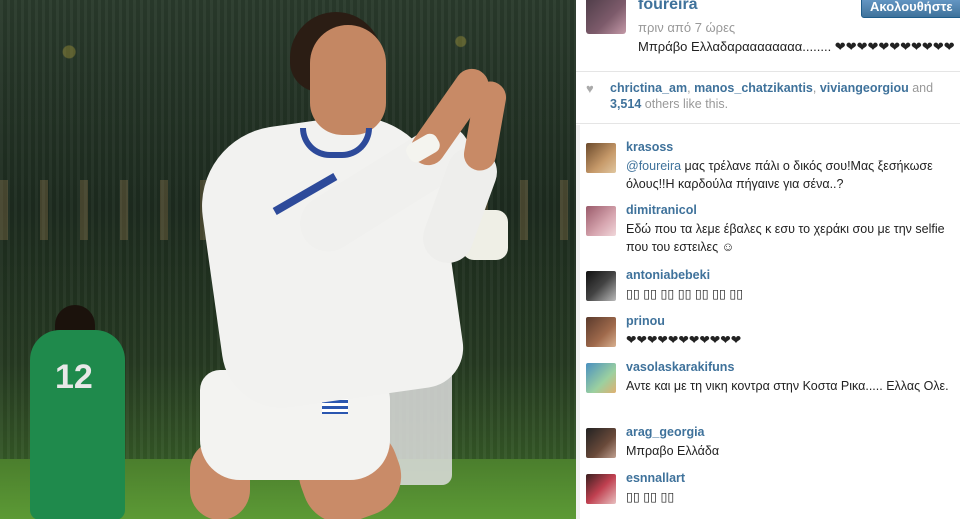 This screenshot has height=519, width=960. Describe the element at coordinates (680, 367) in the screenshot. I see `comment-username: vasolaskarakifuns` at that location.